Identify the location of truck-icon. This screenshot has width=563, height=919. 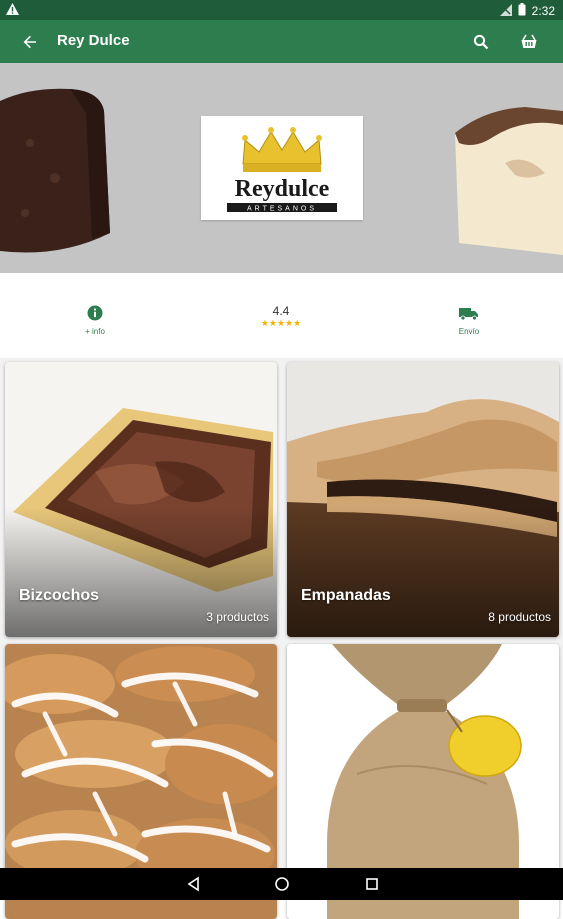
(469, 316).